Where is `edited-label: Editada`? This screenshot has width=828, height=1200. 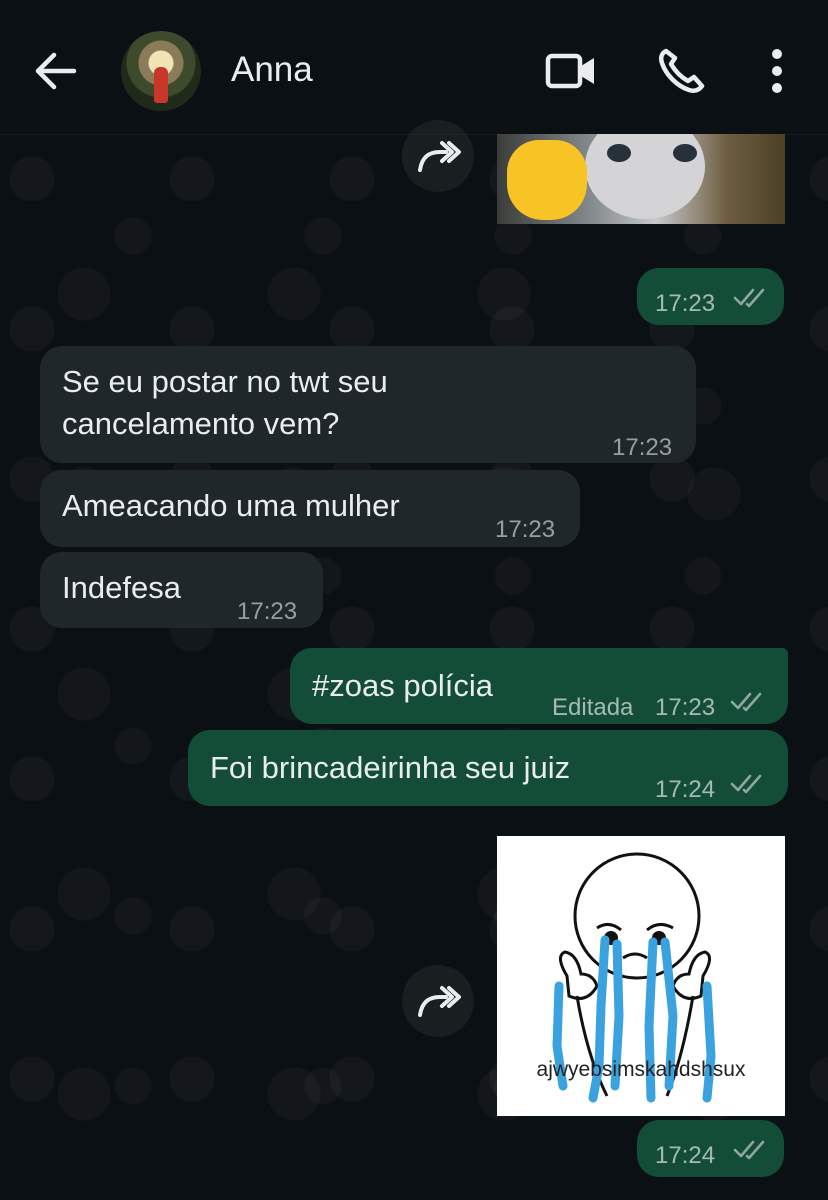 edited-label: Editada is located at coordinates (593, 707).